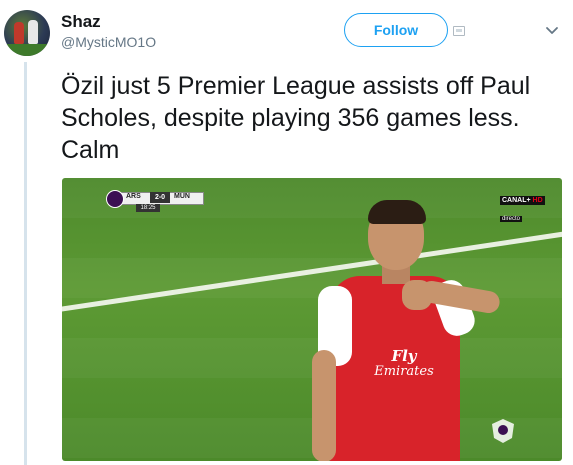 The width and height of the screenshot is (573, 465). I want to click on broadcaster-logo: CANAL+ HD directo, so click(523, 205).